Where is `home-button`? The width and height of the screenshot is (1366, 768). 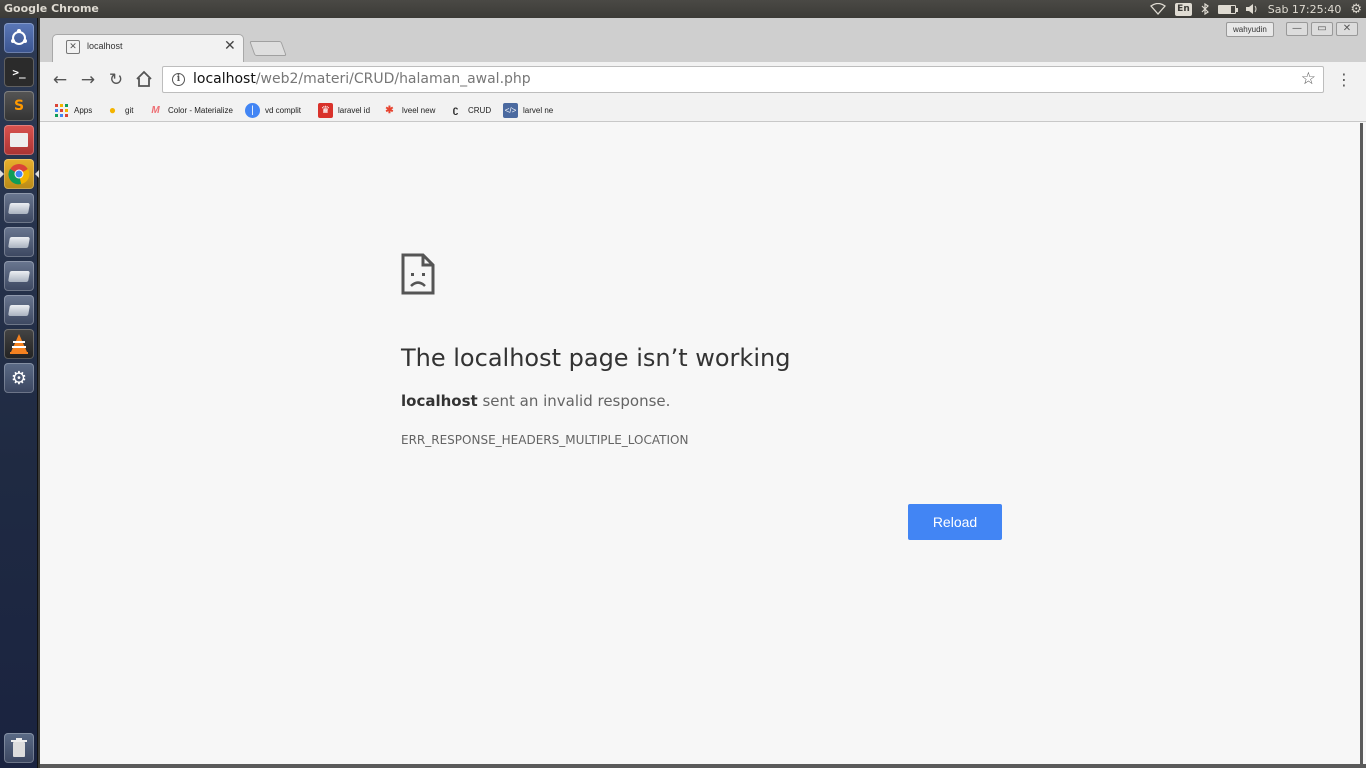 home-button is located at coordinates (144, 80).